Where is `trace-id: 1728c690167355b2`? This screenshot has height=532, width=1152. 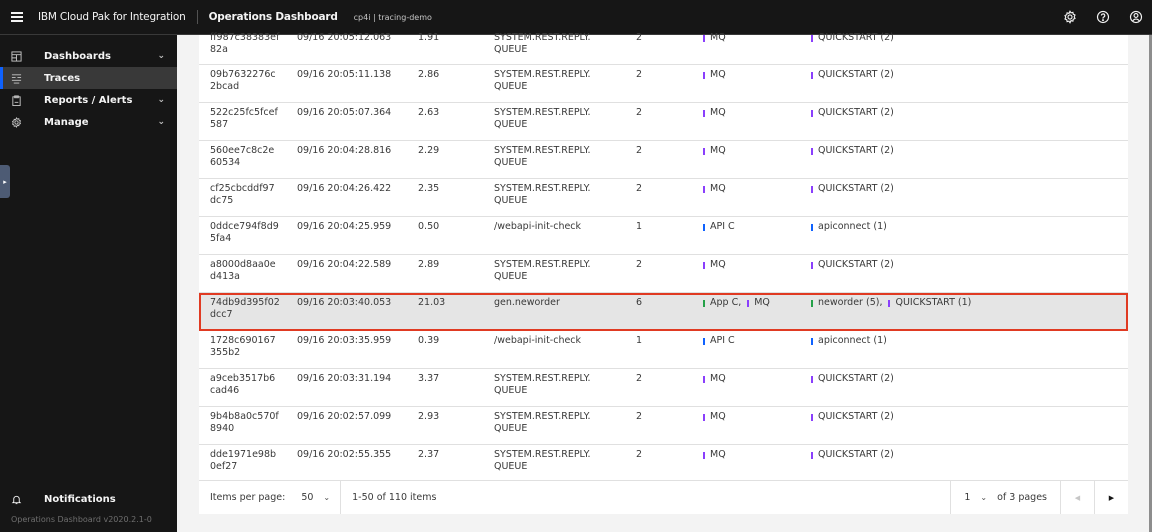
trace-id: 1728c690167355b2 is located at coordinates (248, 349).